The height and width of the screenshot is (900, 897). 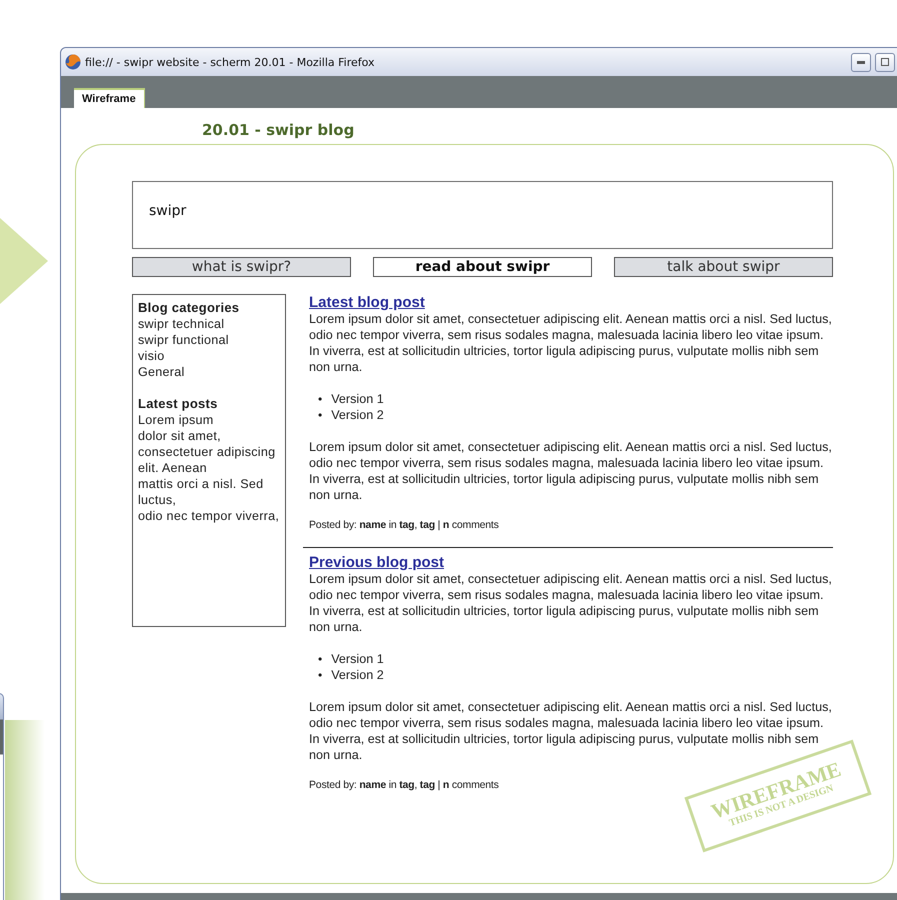 I want to click on sidebar-link: visio, so click(x=209, y=356).